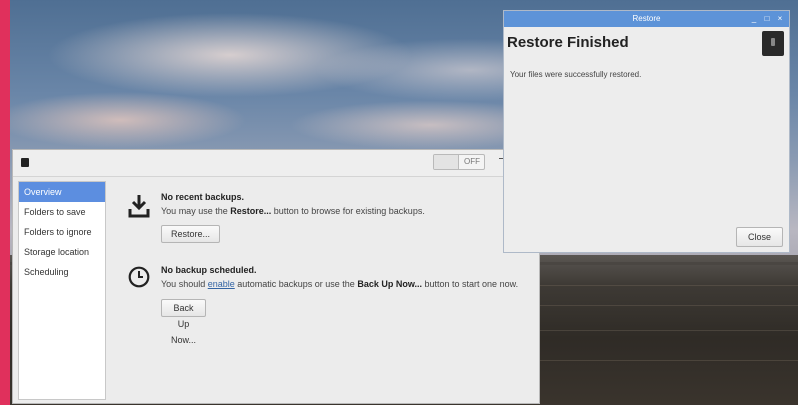 This screenshot has width=798, height=405. I want to click on sidebar-item-scheduling: Scheduling, so click(62, 272).